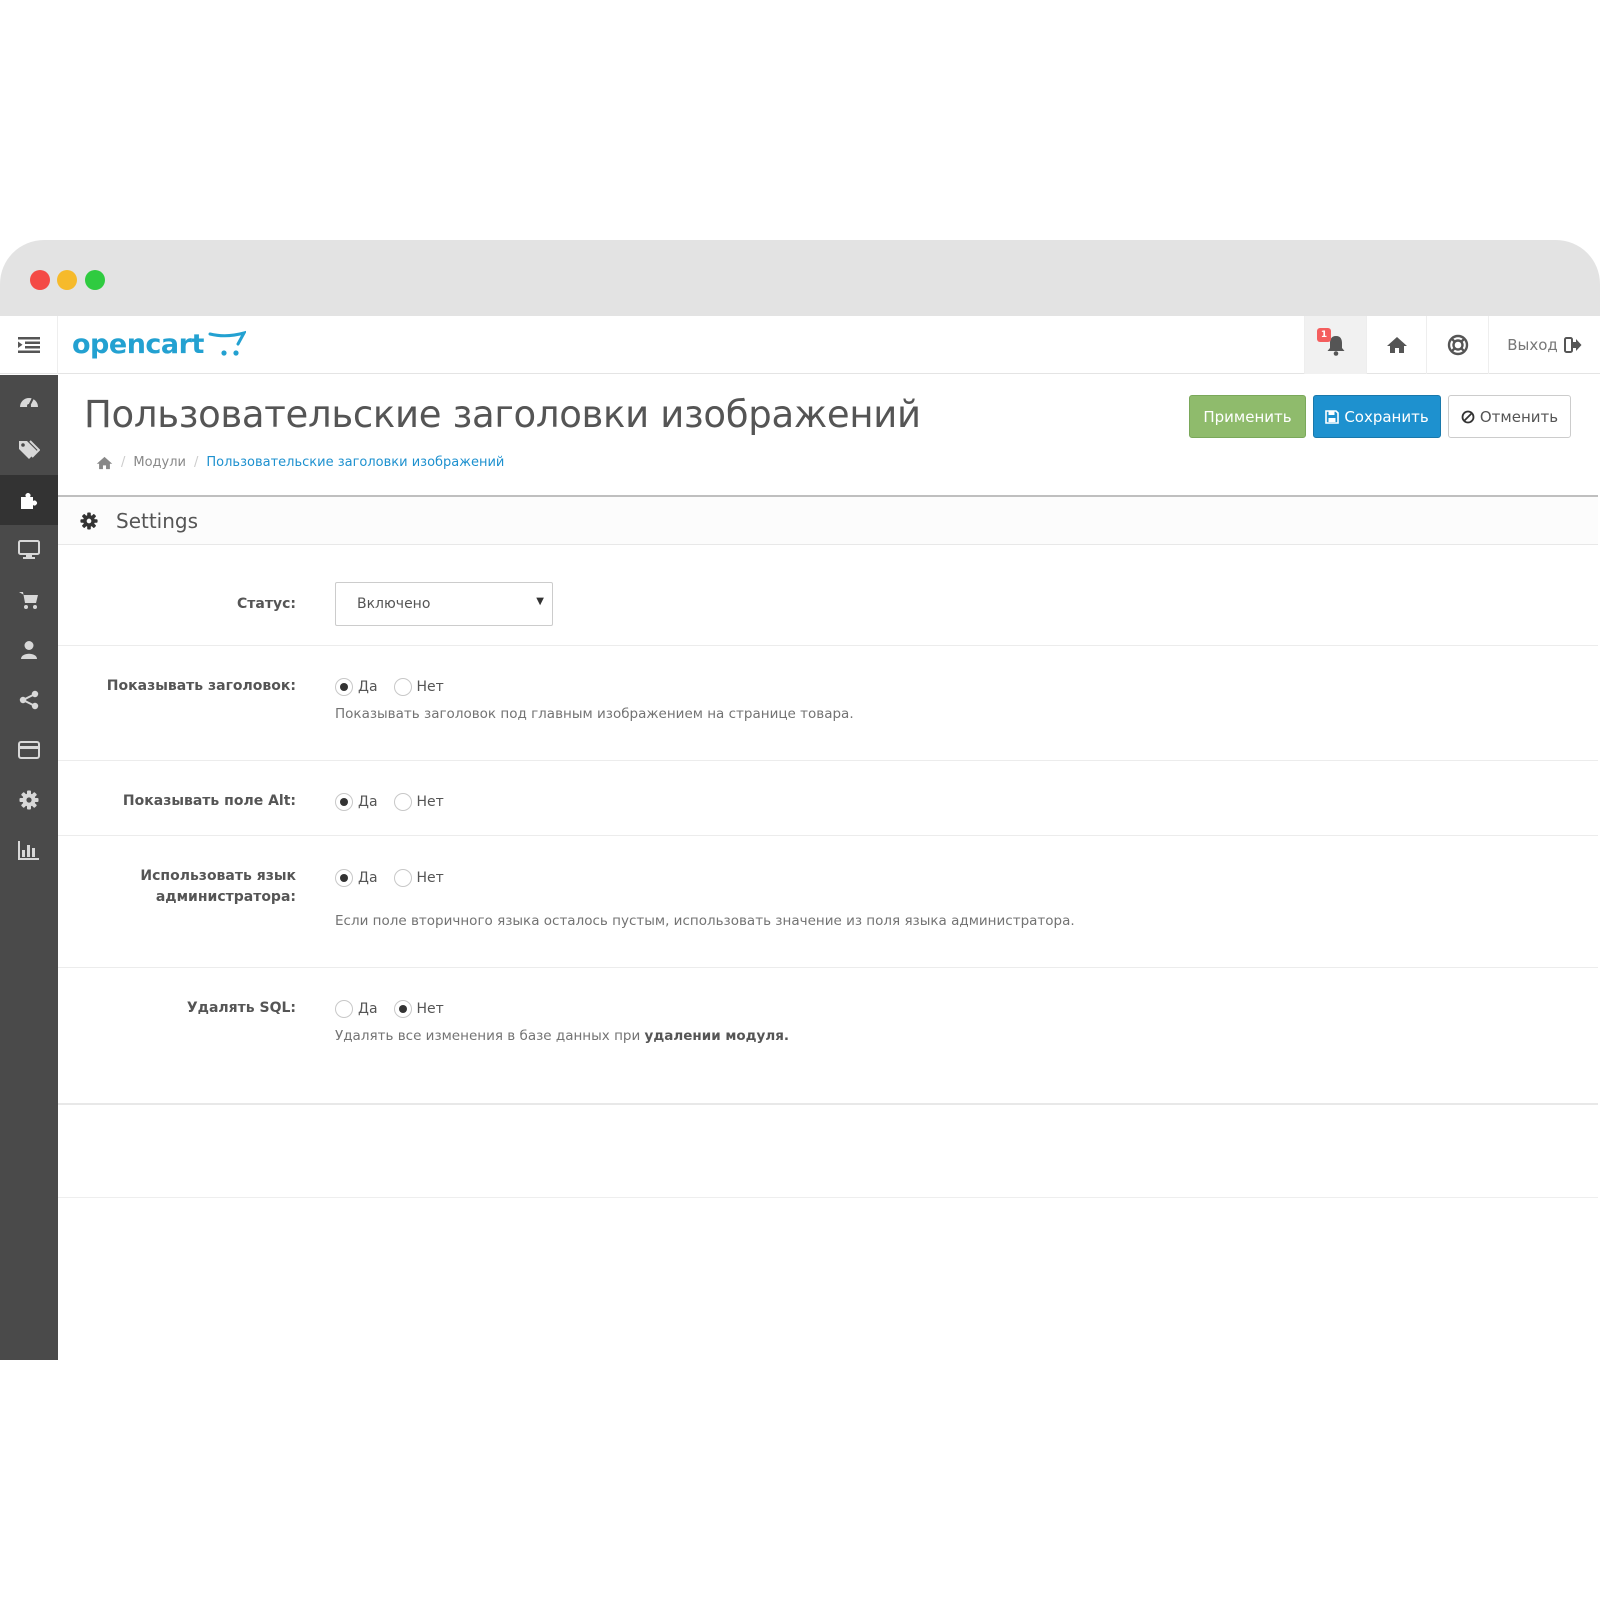 The height and width of the screenshot is (1600, 1600). What do you see at coordinates (355, 462) in the screenshot?
I see `breadcrumb-current-link: Пользовательские заголовки изображений` at bounding box center [355, 462].